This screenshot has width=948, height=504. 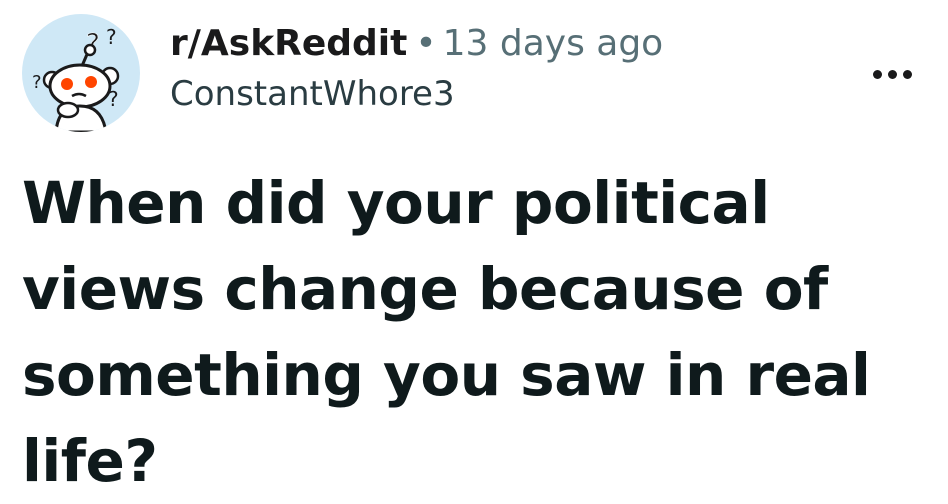 I want to click on subreddit-avatar-icon: ? ? ? ?, so click(x=81, y=73).